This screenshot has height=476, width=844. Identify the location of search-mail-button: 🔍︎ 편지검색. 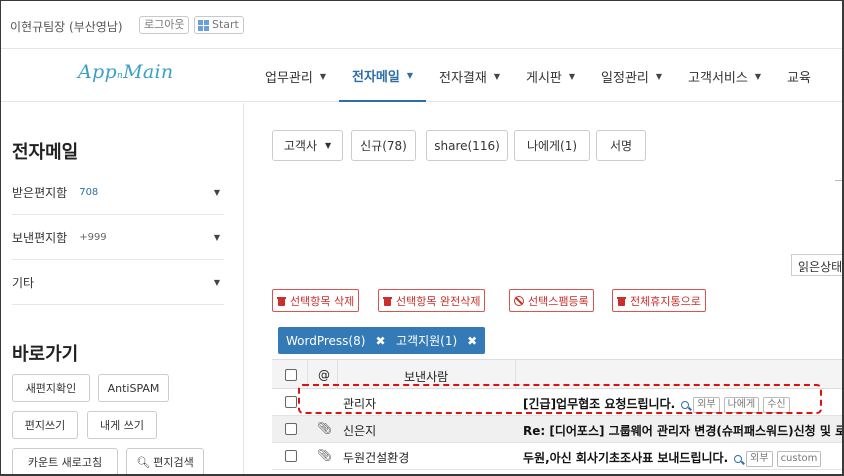
(165, 461).